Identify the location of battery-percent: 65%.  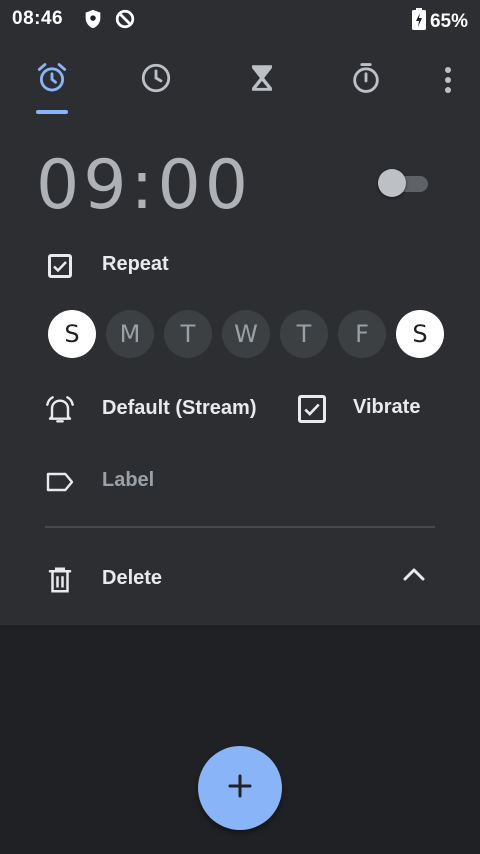
(448, 21).